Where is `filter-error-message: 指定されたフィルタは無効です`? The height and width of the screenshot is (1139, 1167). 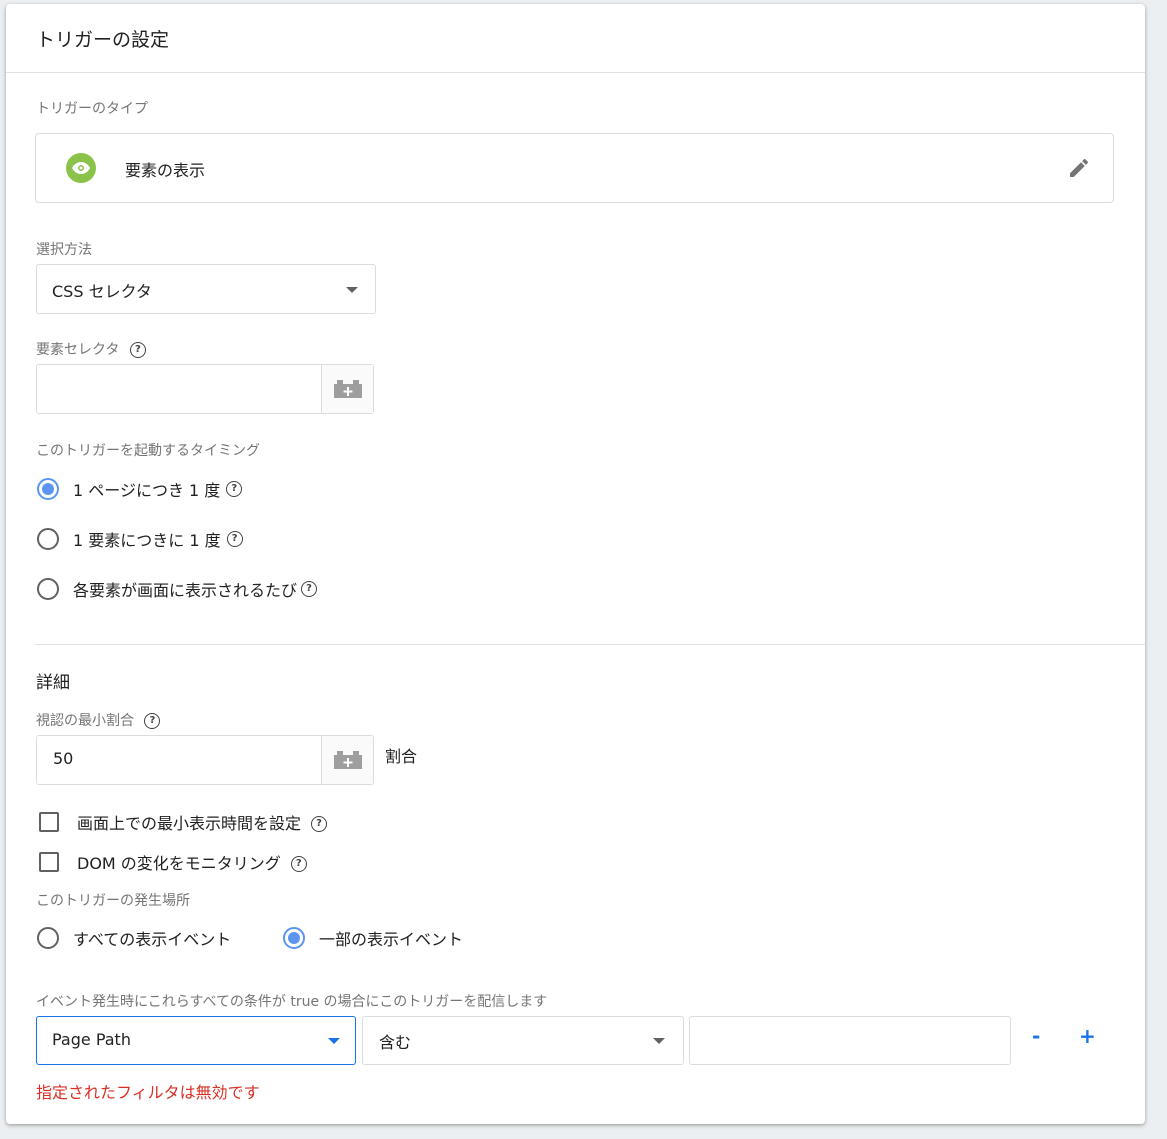 filter-error-message: 指定されたフィルタは無効です is located at coordinates (148, 1092).